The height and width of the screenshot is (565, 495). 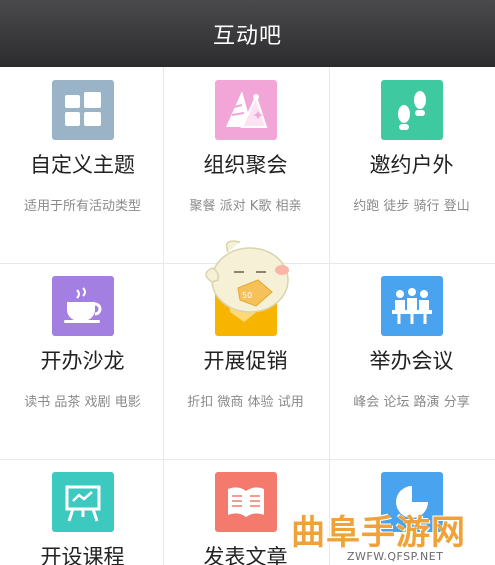 I want to click on meeting-icon, so click(x=411, y=306).